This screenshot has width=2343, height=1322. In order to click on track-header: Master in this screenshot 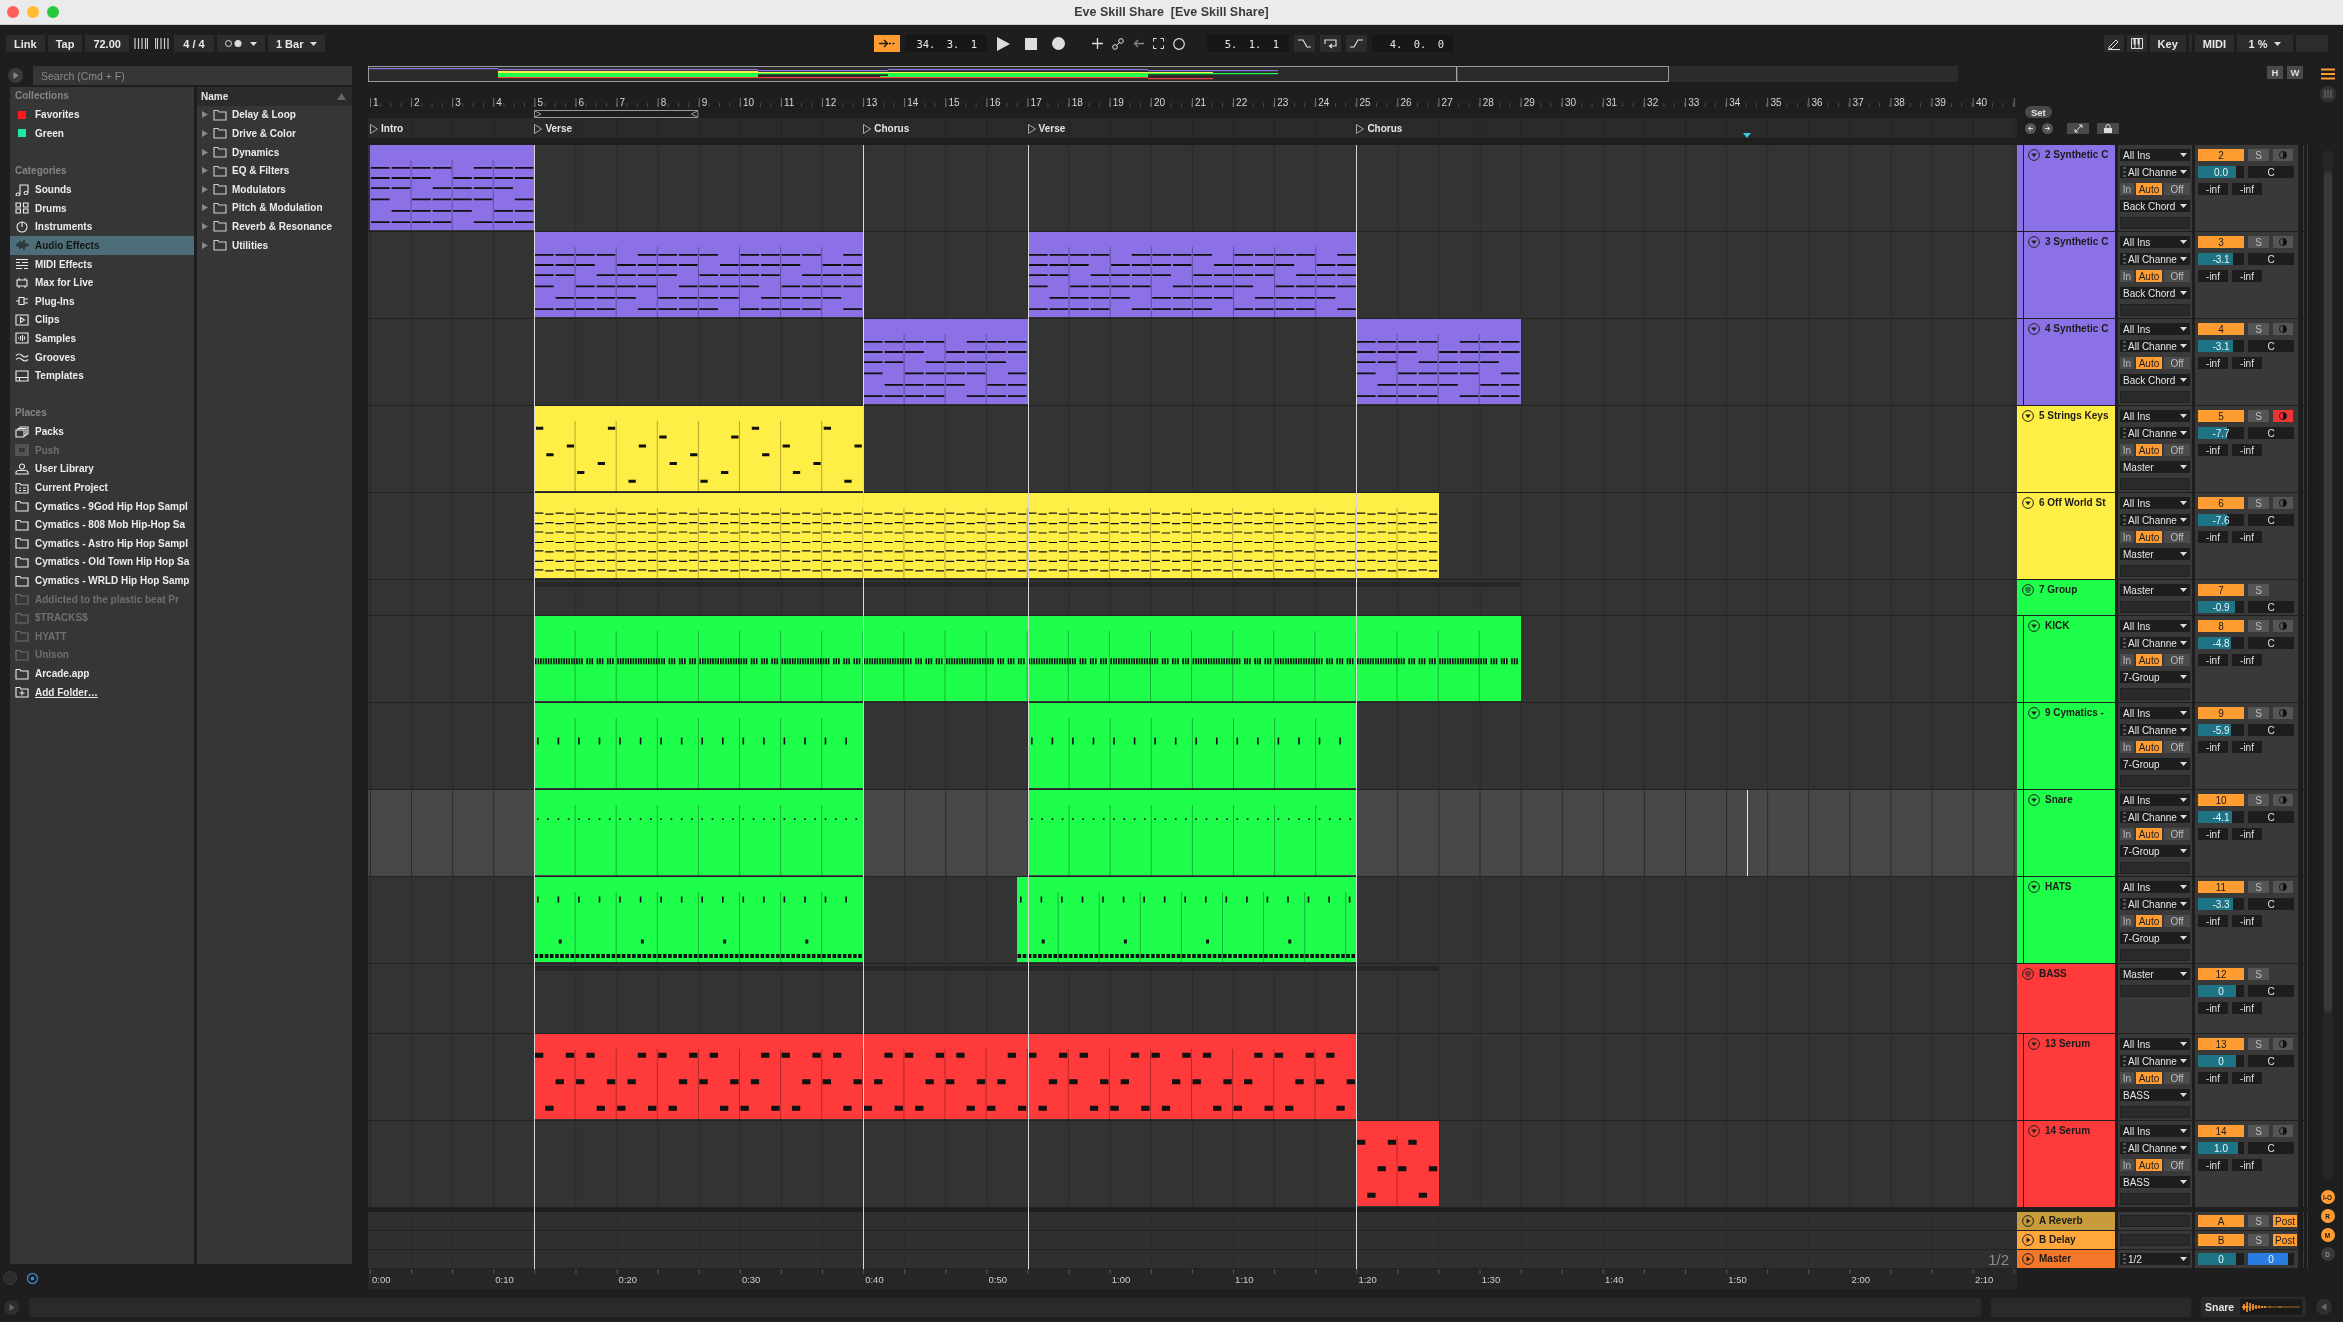, I will do `click(2066, 1259)`.